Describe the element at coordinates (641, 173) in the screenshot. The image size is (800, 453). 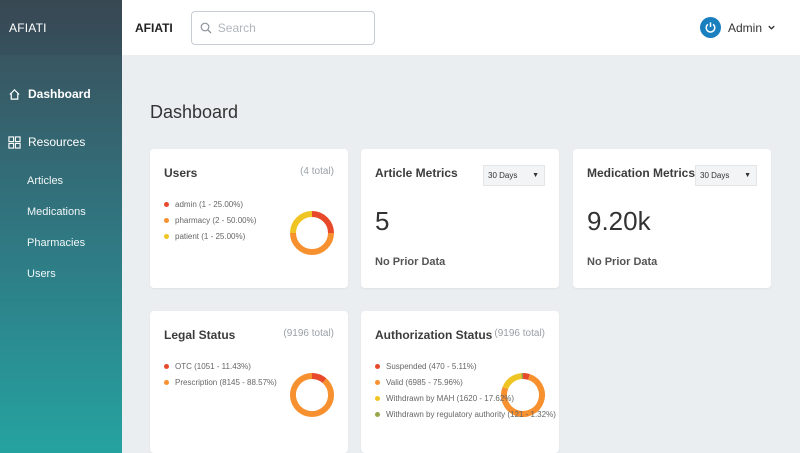
I see `card-title: Medication Metrics` at that location.